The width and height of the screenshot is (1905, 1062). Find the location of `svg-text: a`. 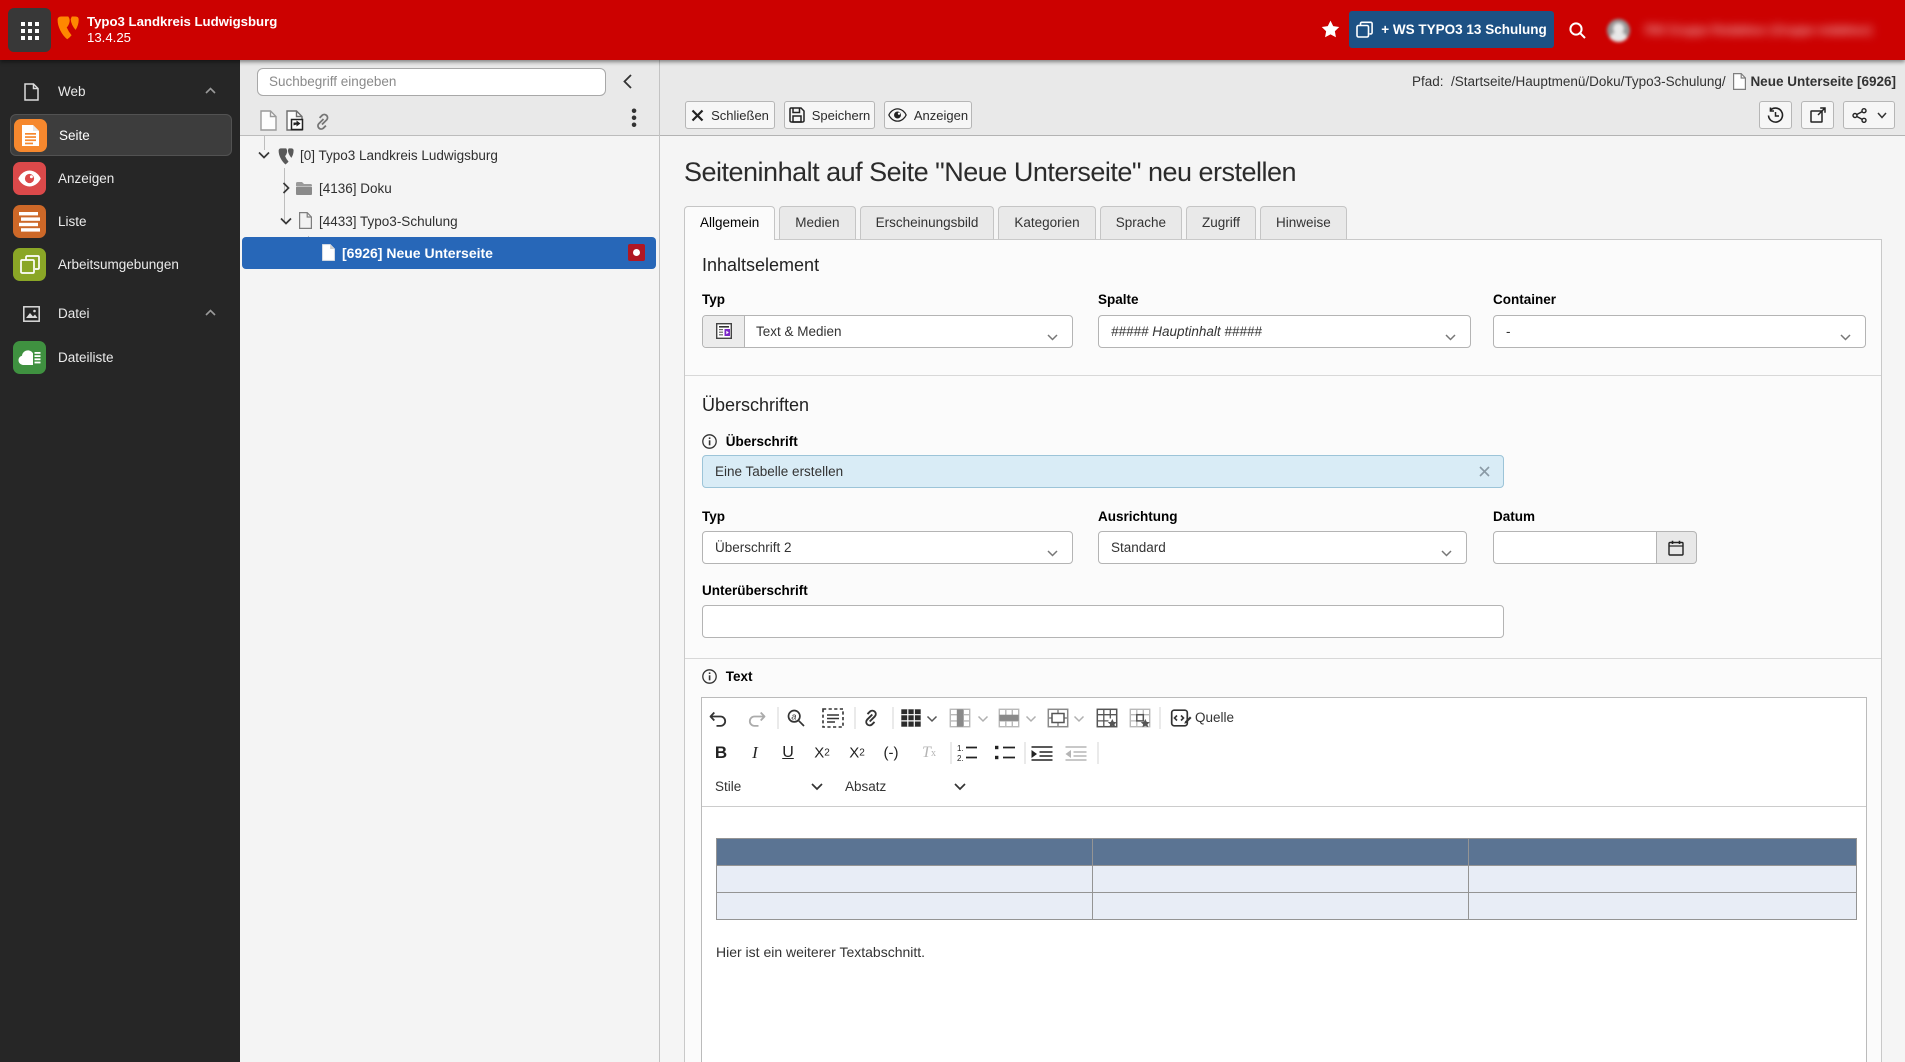

svg-text: a is located at coordinates (793, 717).